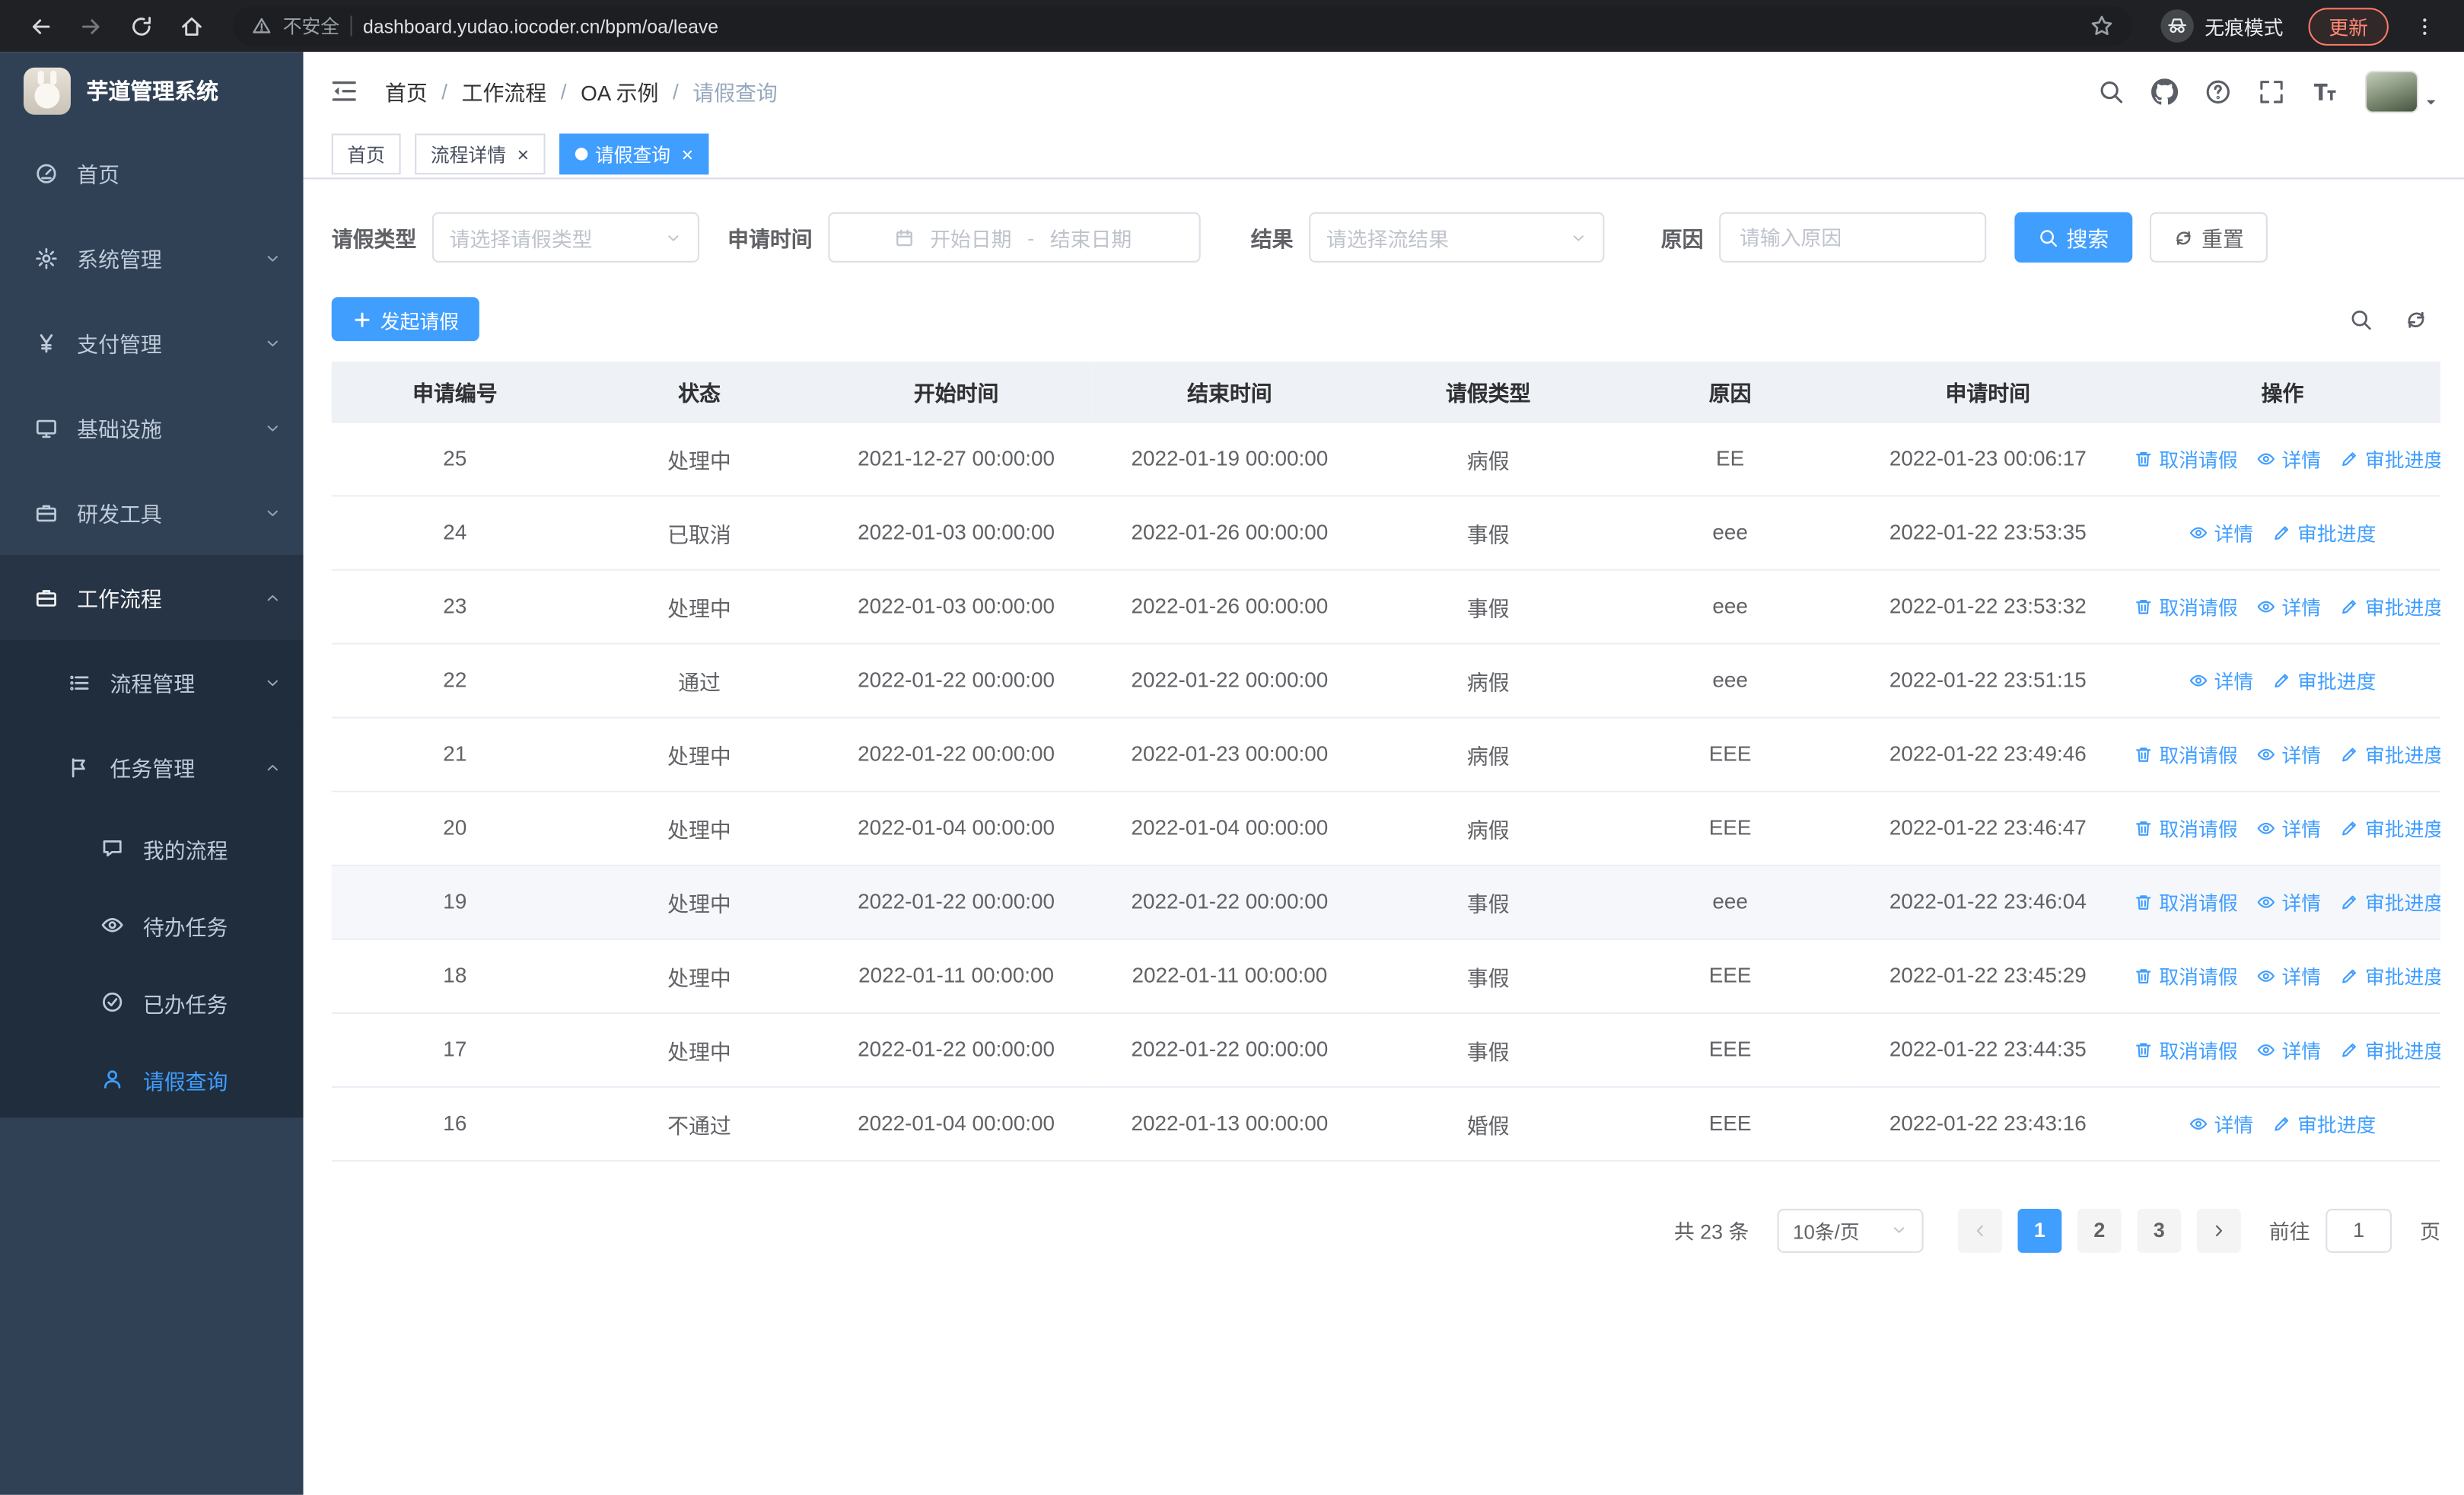 The width and height of the screenshot is (2464, 1495). I want to click on leave-type-select: 请选择请假类型, so click(565, 237).